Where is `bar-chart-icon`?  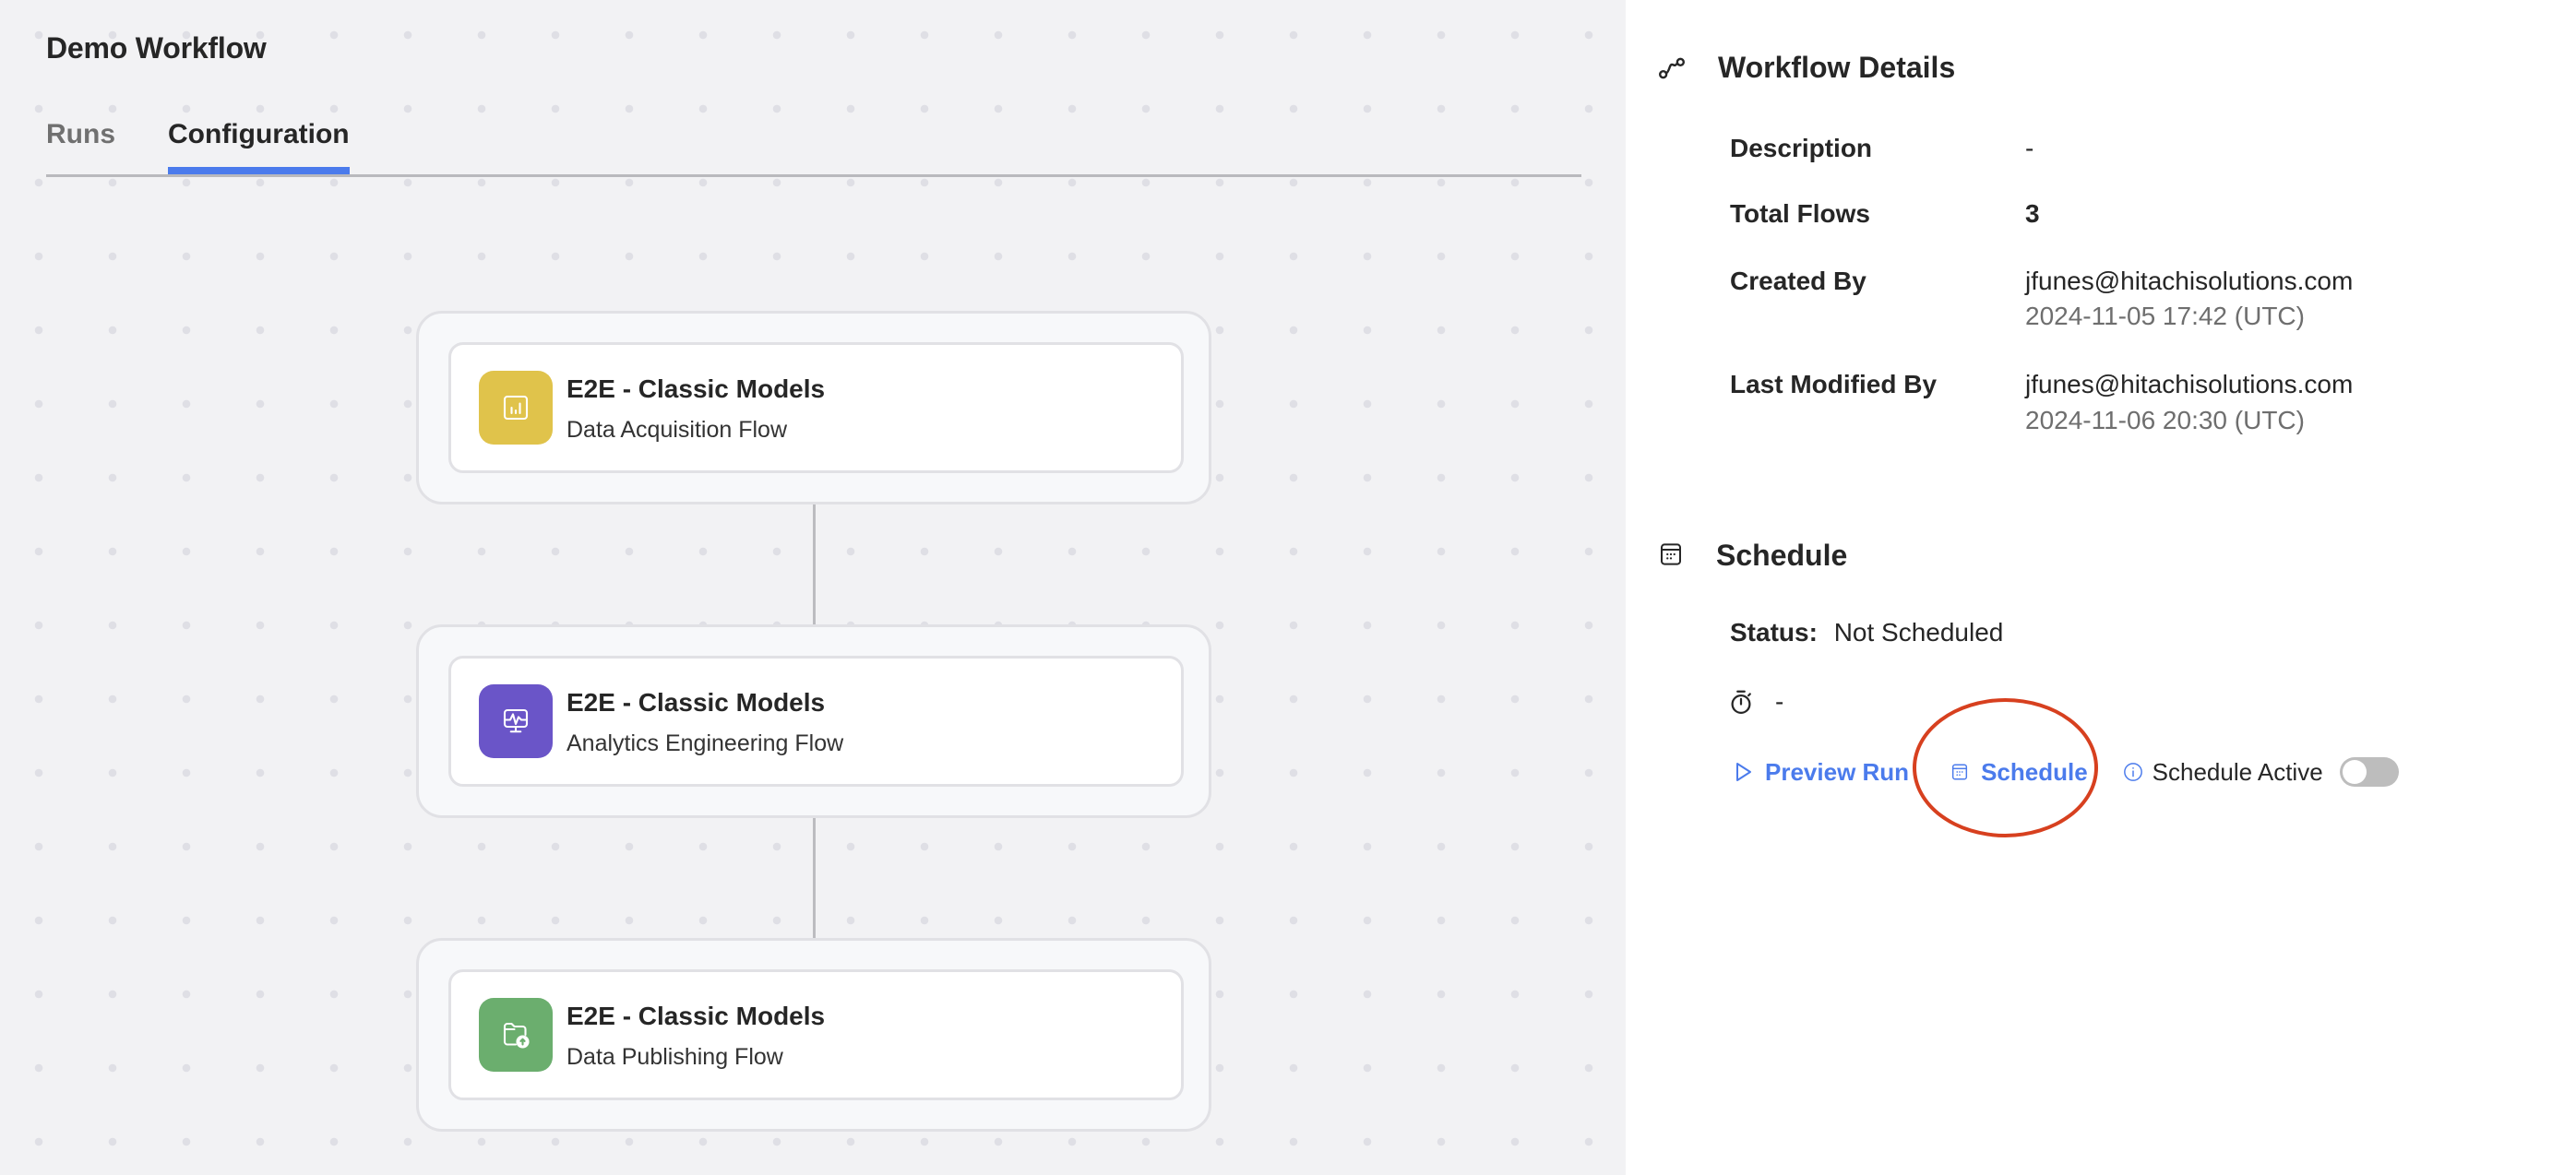 bar-chart-icon is located at coordinates (516, 408).